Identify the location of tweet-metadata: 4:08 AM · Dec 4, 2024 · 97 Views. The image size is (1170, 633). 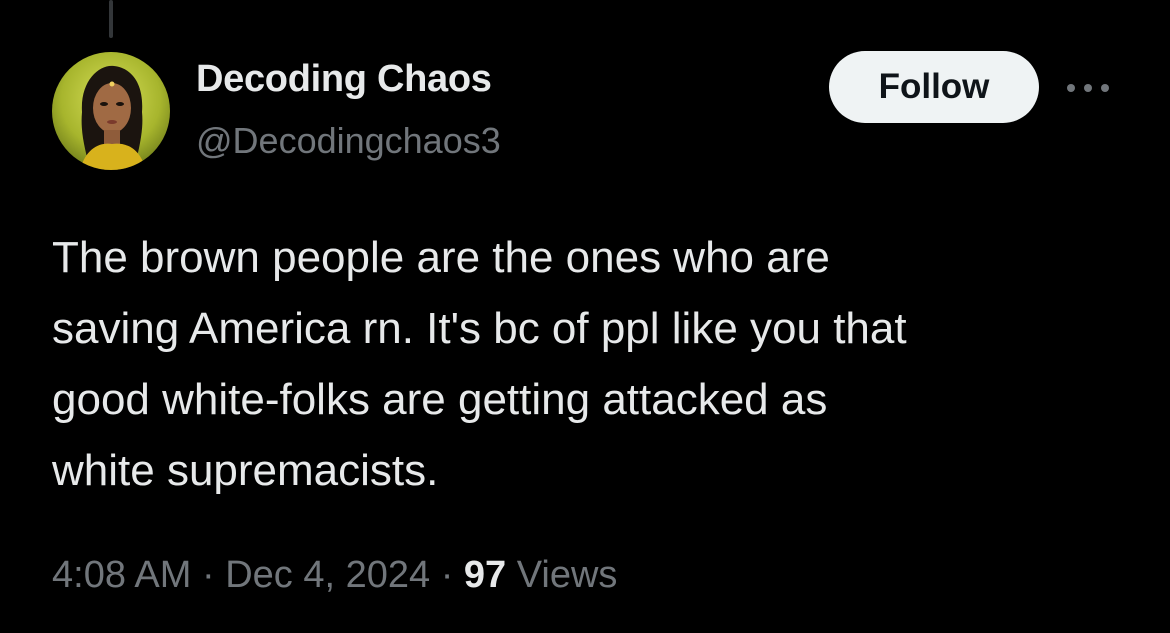
(334, 575).